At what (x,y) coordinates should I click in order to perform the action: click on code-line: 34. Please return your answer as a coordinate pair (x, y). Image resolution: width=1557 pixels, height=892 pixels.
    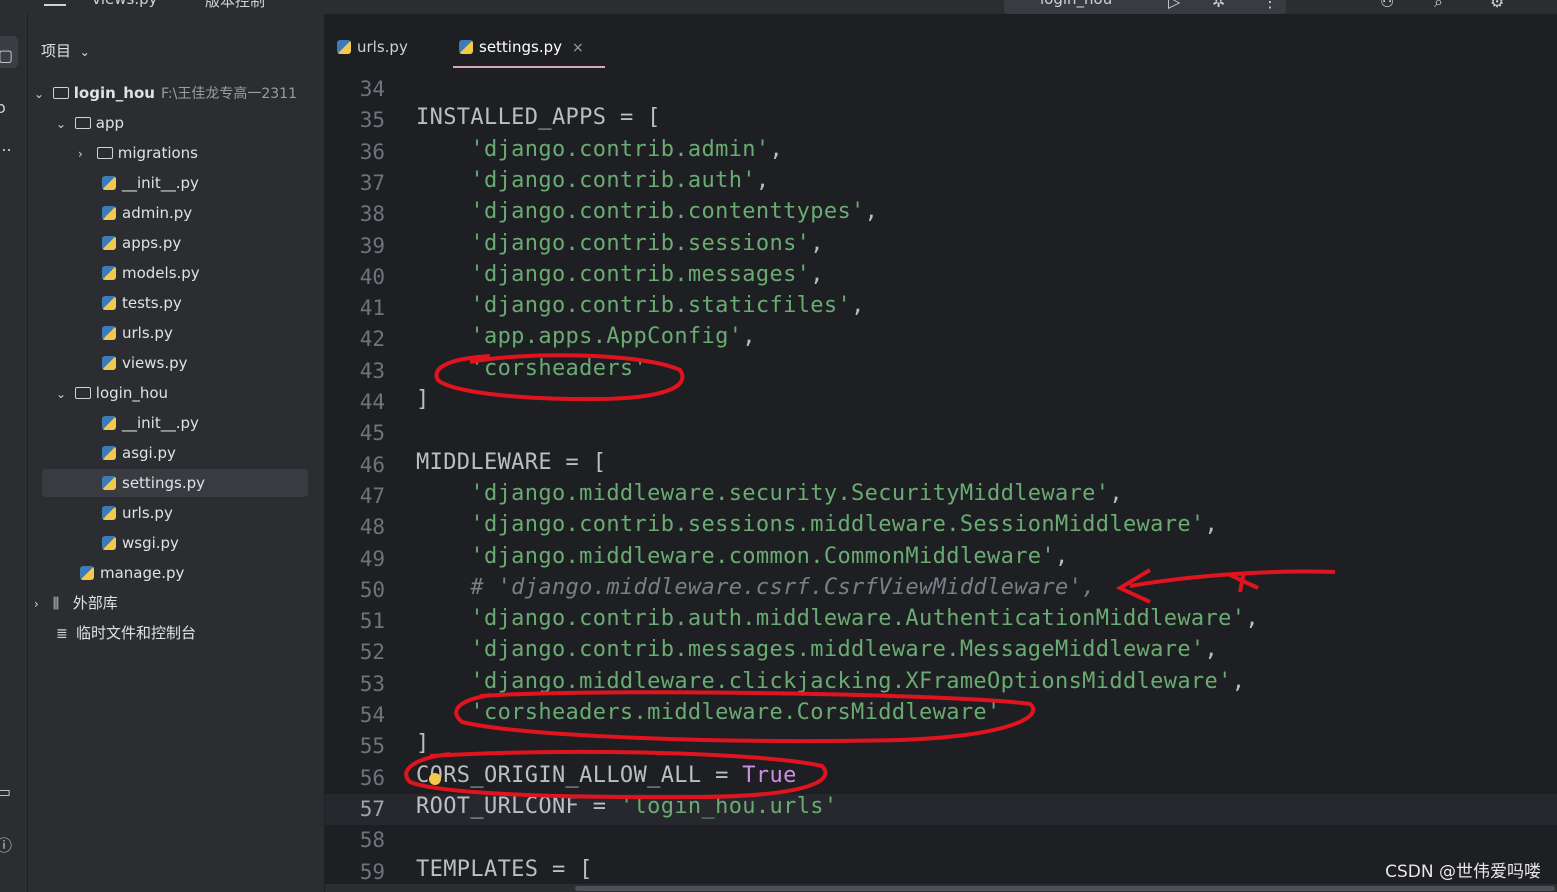
    Looking at the image, I should click on (941, 89).